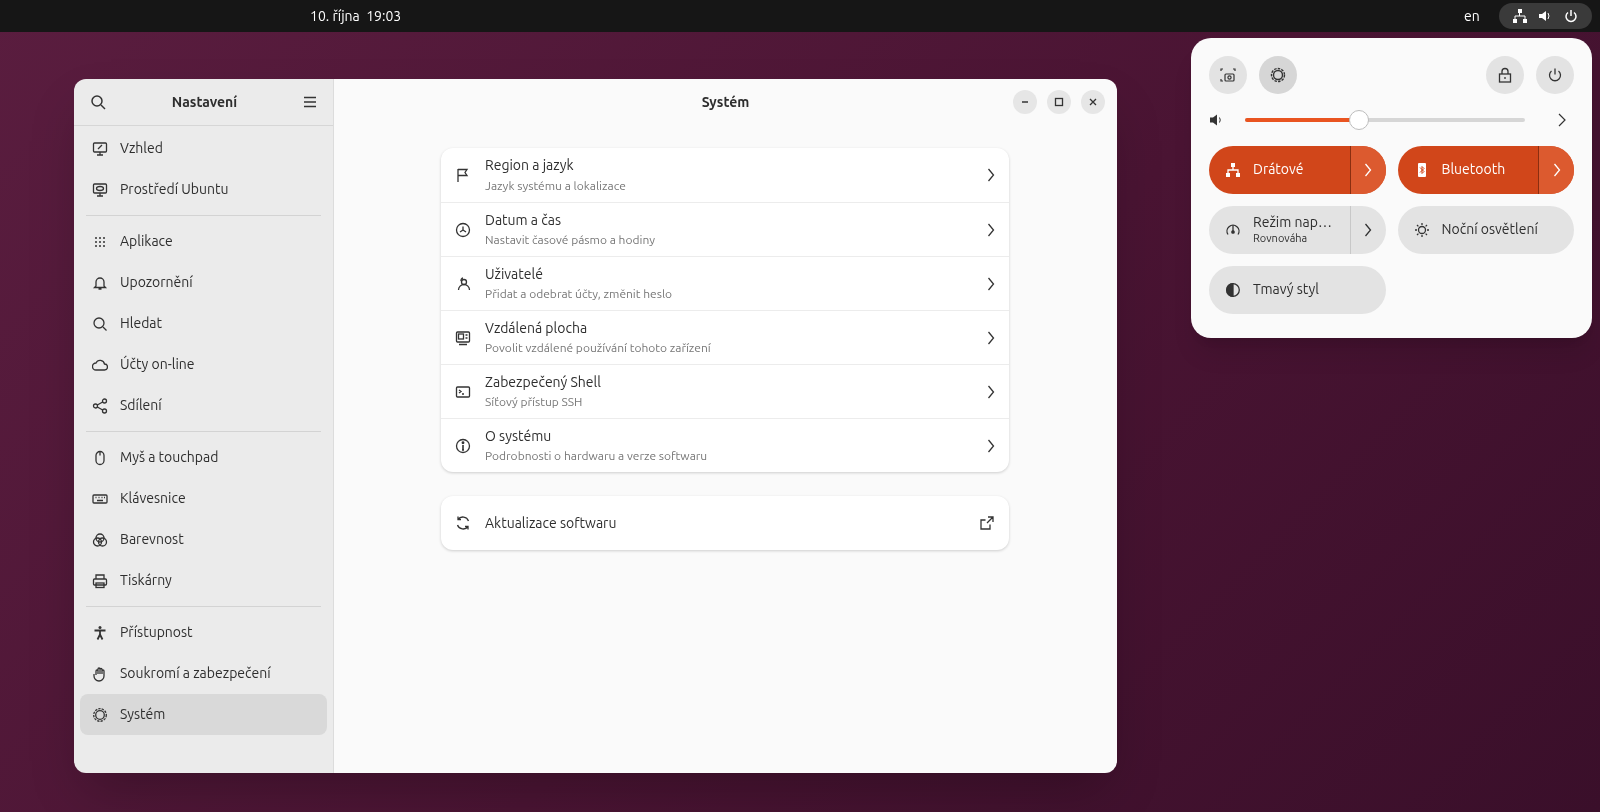  What do you see at coordinates (1473, 170) in the screenshot?
I see `tile-label: Bluetooth` at bounding box center [1473, 170].